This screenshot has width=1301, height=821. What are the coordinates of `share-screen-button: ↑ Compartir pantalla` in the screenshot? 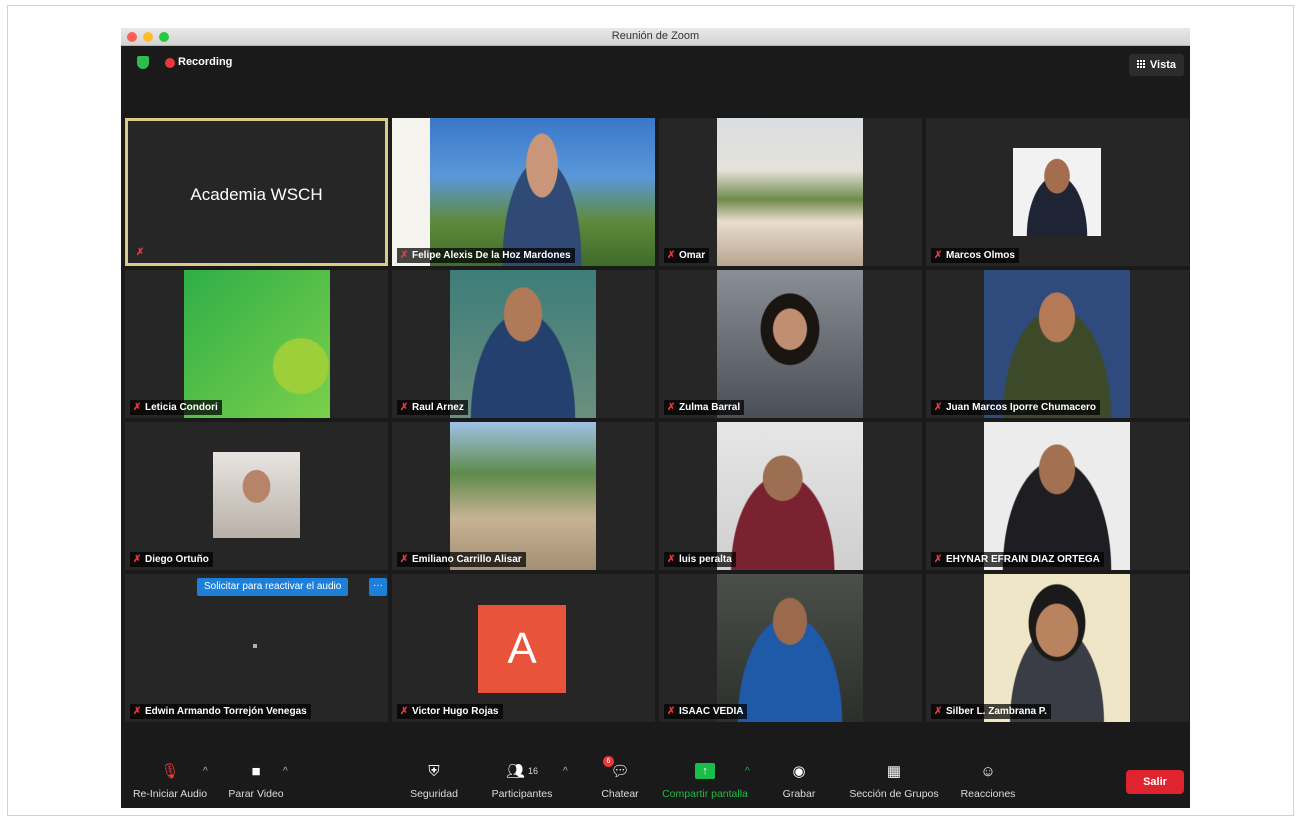 It's located at (705, 780).